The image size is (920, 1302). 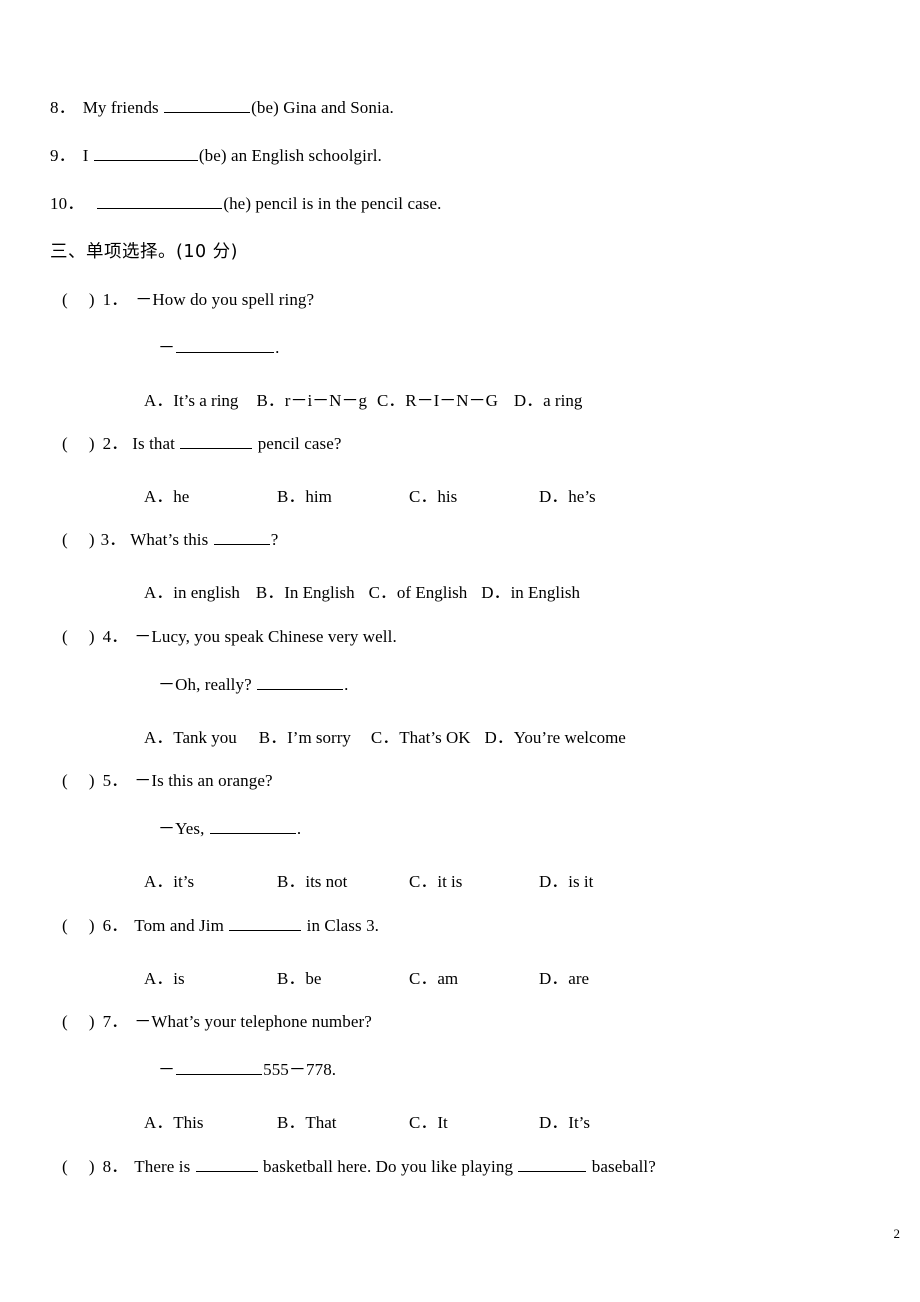 I want to click on option-a: A．It’s a ring, so click(x=191, y=398).